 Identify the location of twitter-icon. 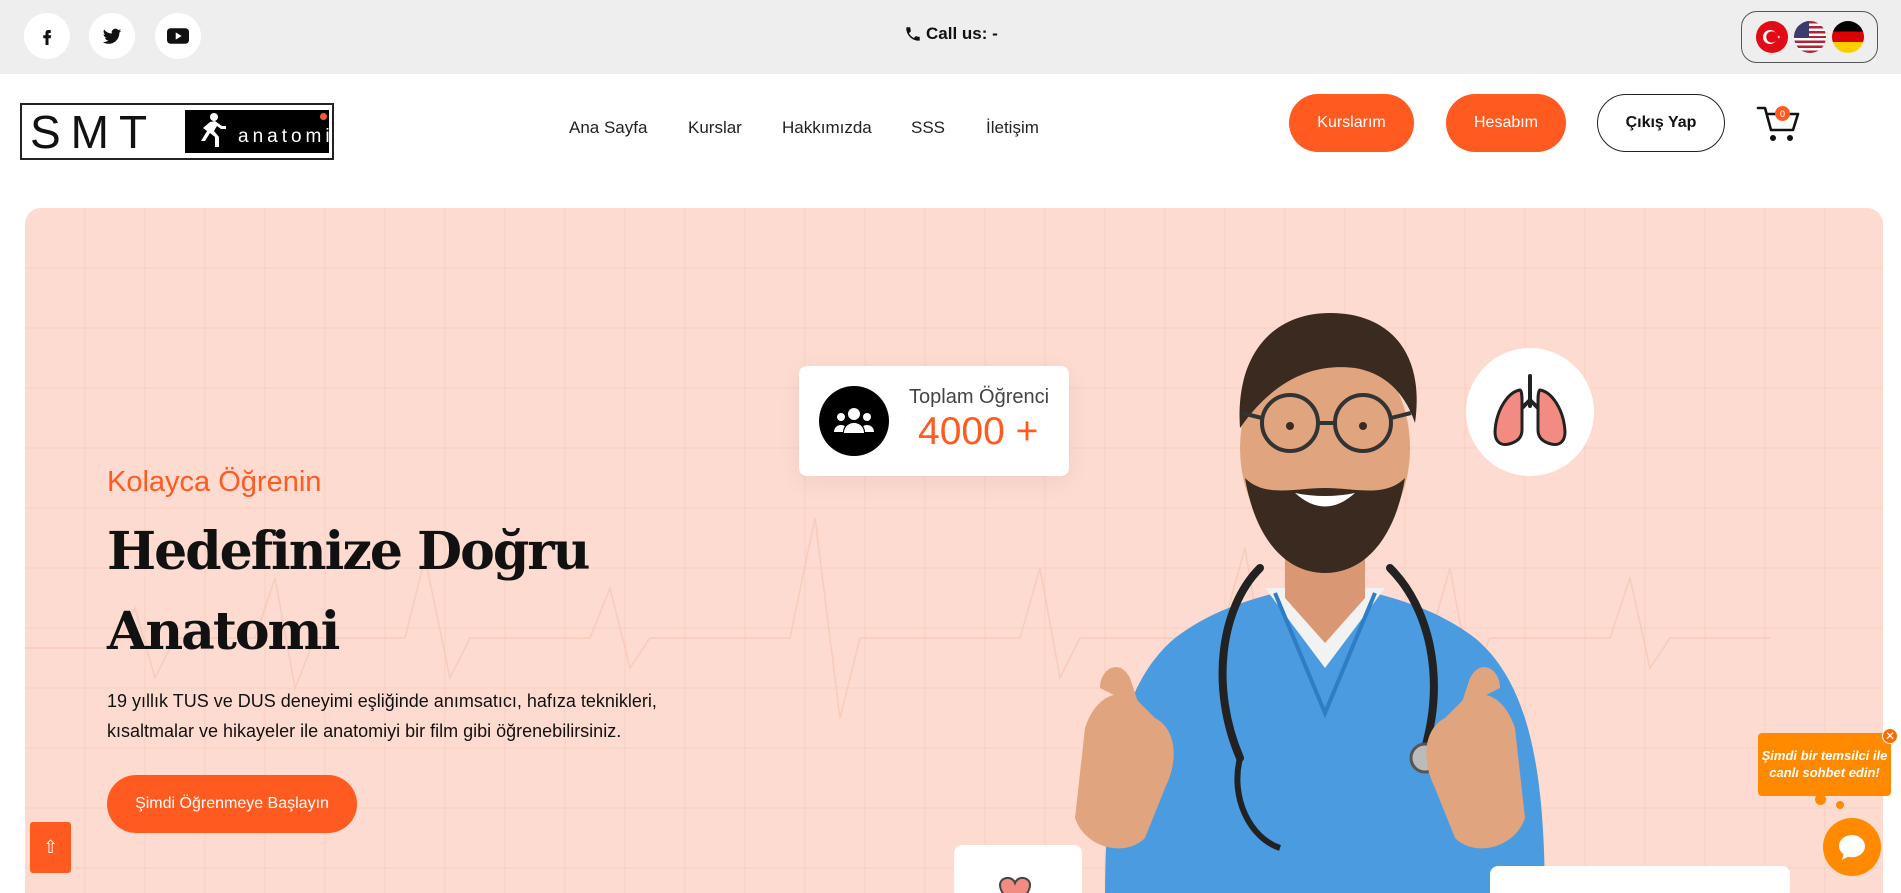
(112, 36).